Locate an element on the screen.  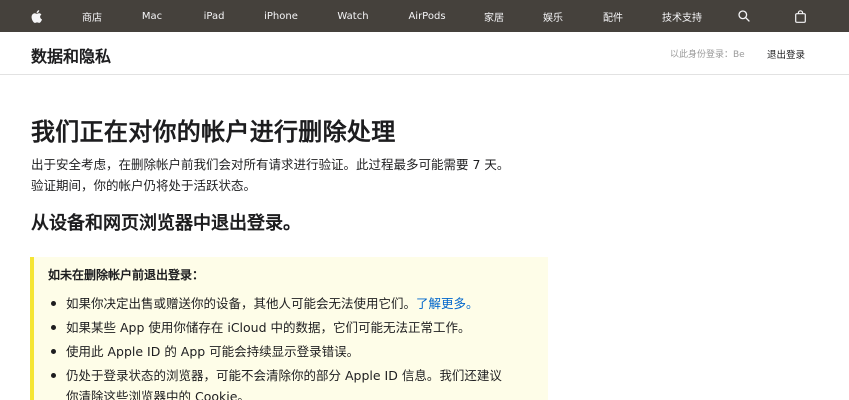
page-title: 数据和隐私 is located at coordinates (71, 56).